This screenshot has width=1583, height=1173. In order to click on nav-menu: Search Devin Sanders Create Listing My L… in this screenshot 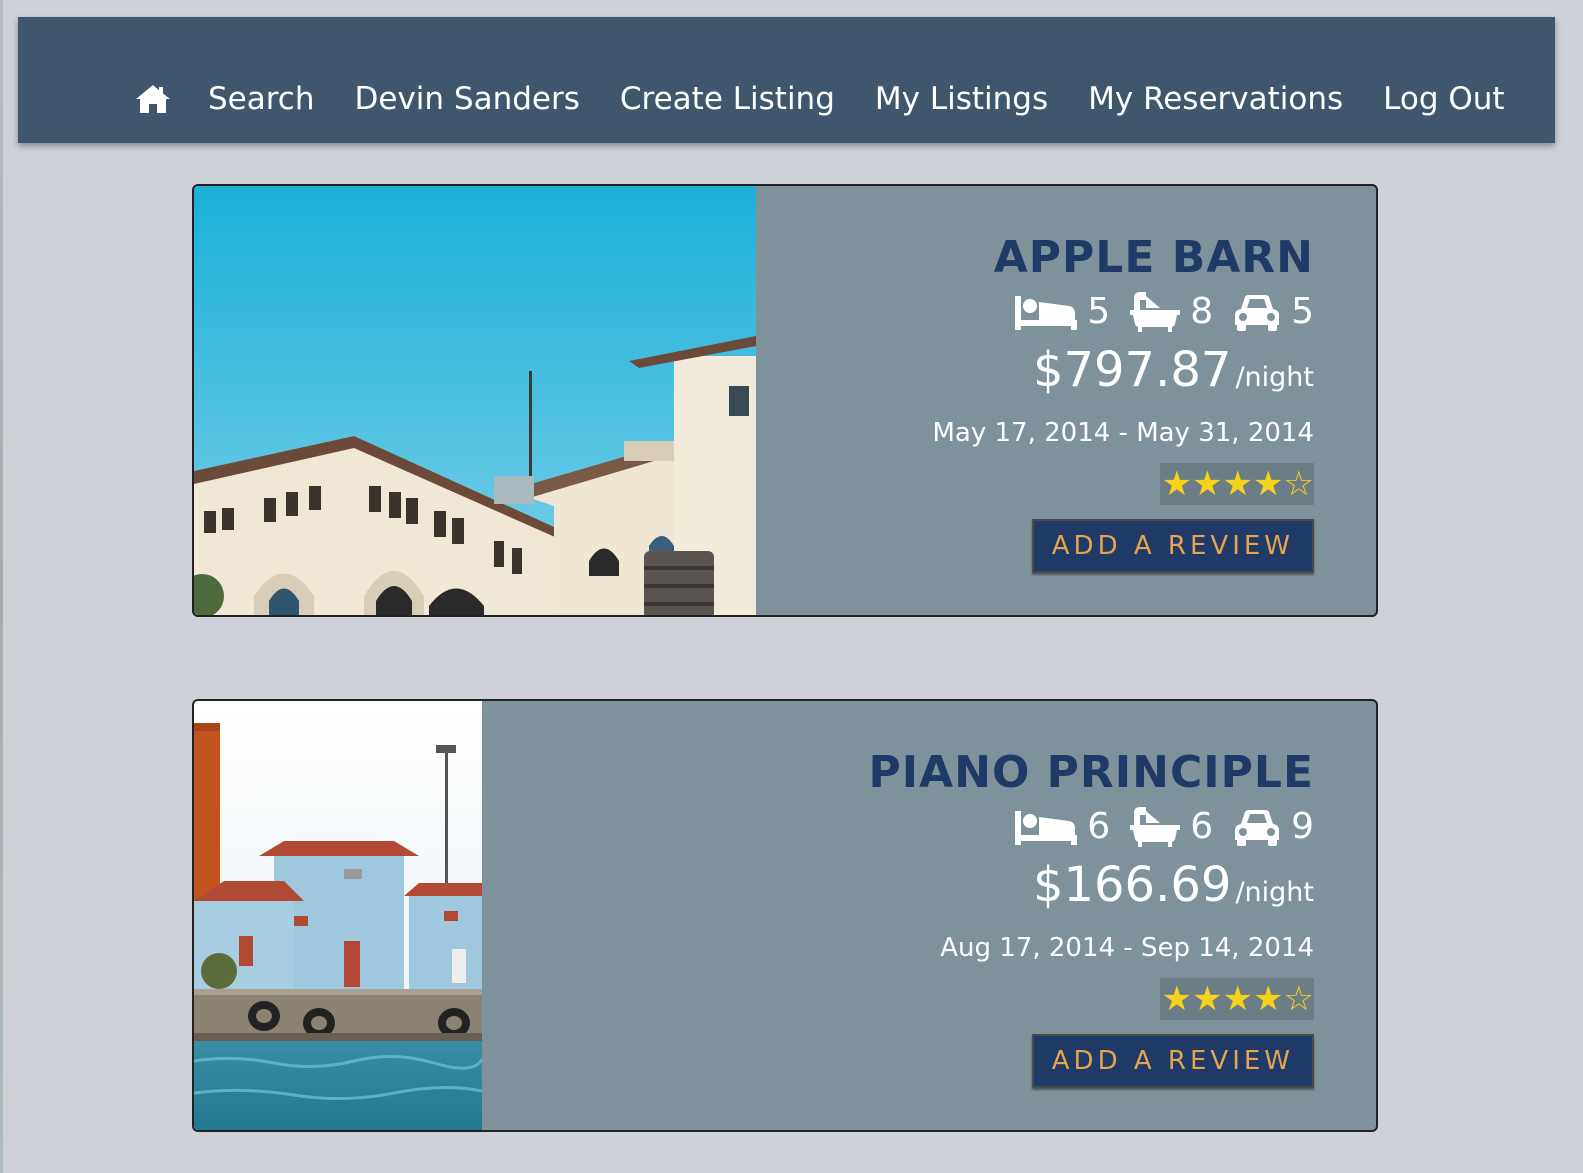, I will do `click(839, 99)`.